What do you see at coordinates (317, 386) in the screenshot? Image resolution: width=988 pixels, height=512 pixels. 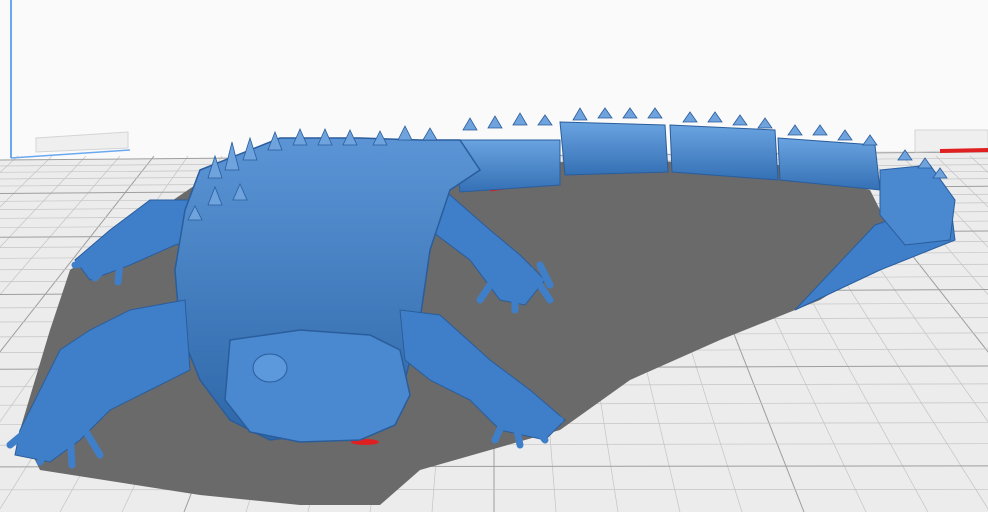 I see `model-head` at bounding box center [317, 386].